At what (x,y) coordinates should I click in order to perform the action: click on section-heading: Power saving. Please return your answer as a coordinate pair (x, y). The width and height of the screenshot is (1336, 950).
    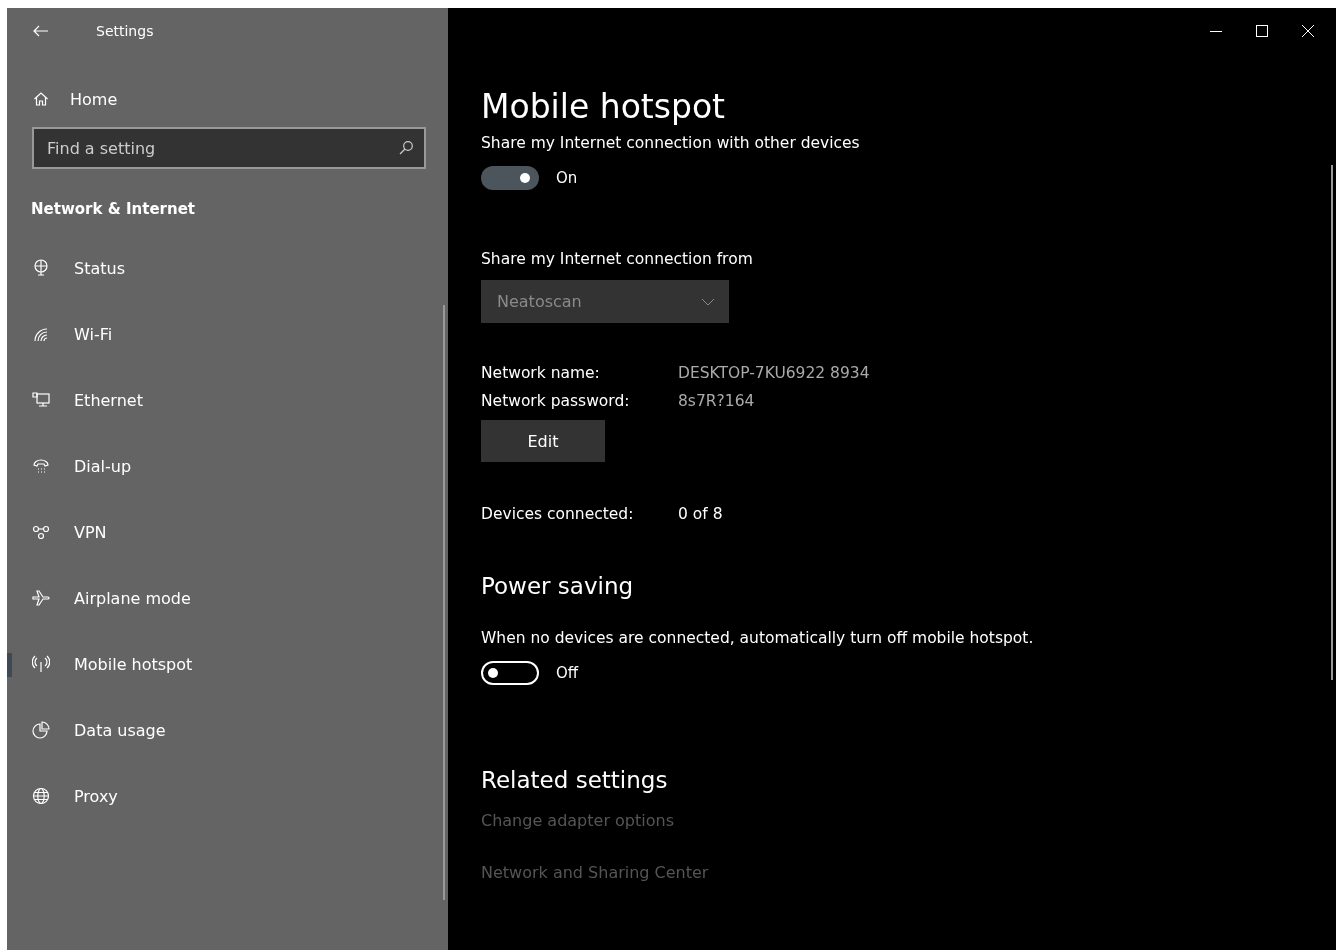
    Looking at the image, I should click on (558, 586).